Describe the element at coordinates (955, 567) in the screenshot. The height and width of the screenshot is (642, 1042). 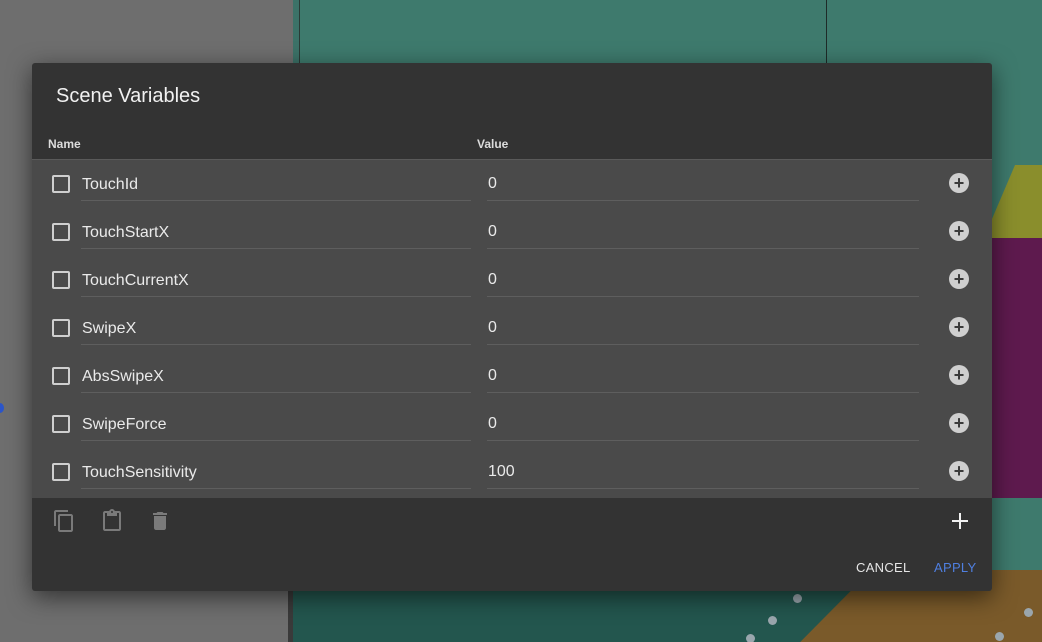
I see `apply-button: APPLY` at that location.